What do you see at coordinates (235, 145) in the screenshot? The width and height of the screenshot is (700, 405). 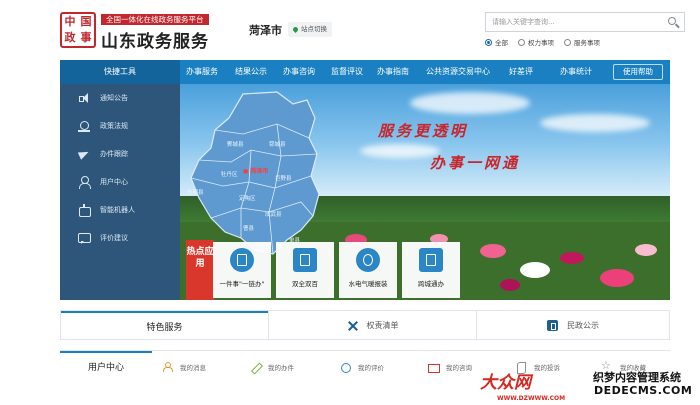 I see `map-county-label: 鄄城县` at bounding box center [235, 145].